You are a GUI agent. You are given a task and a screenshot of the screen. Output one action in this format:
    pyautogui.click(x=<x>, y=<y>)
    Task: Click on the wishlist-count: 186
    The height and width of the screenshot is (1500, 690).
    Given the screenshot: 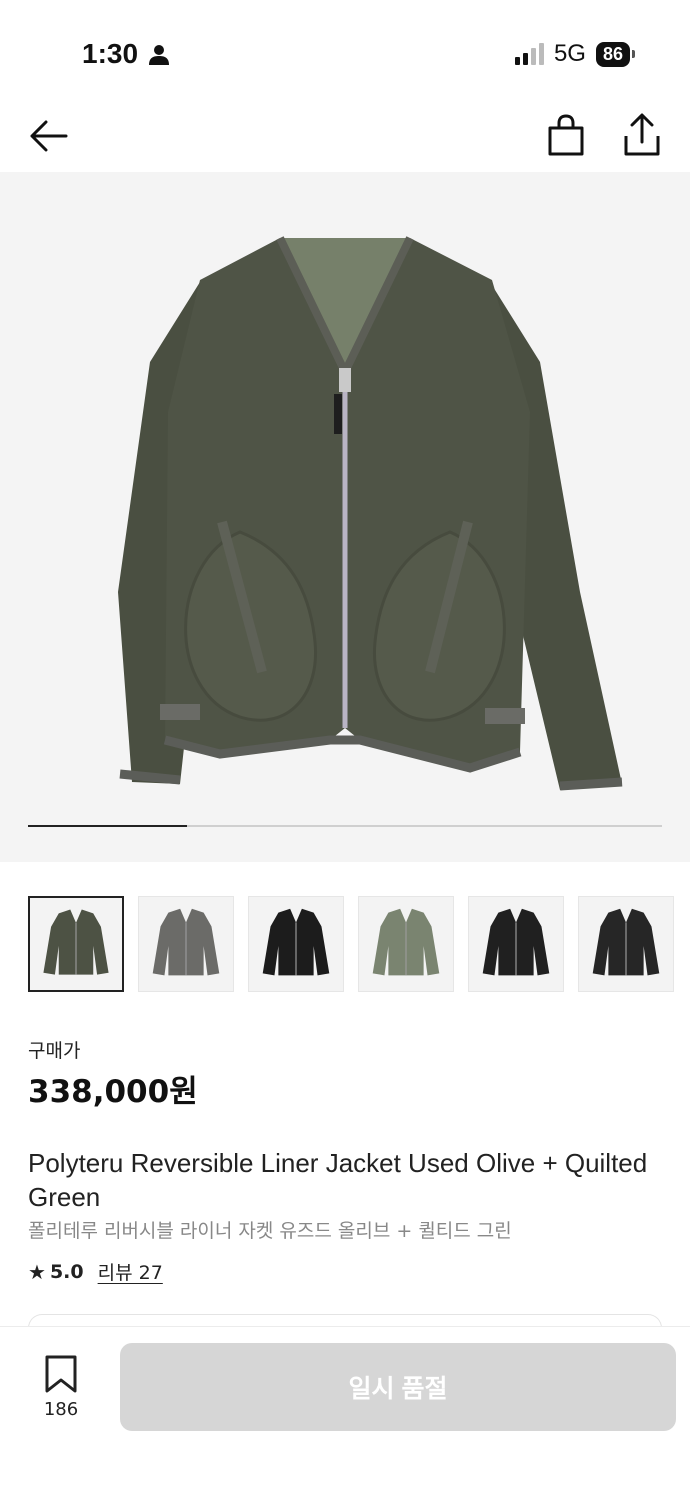 What is the action you would take?
    pyautogui.click(x=61, y=1409)
    